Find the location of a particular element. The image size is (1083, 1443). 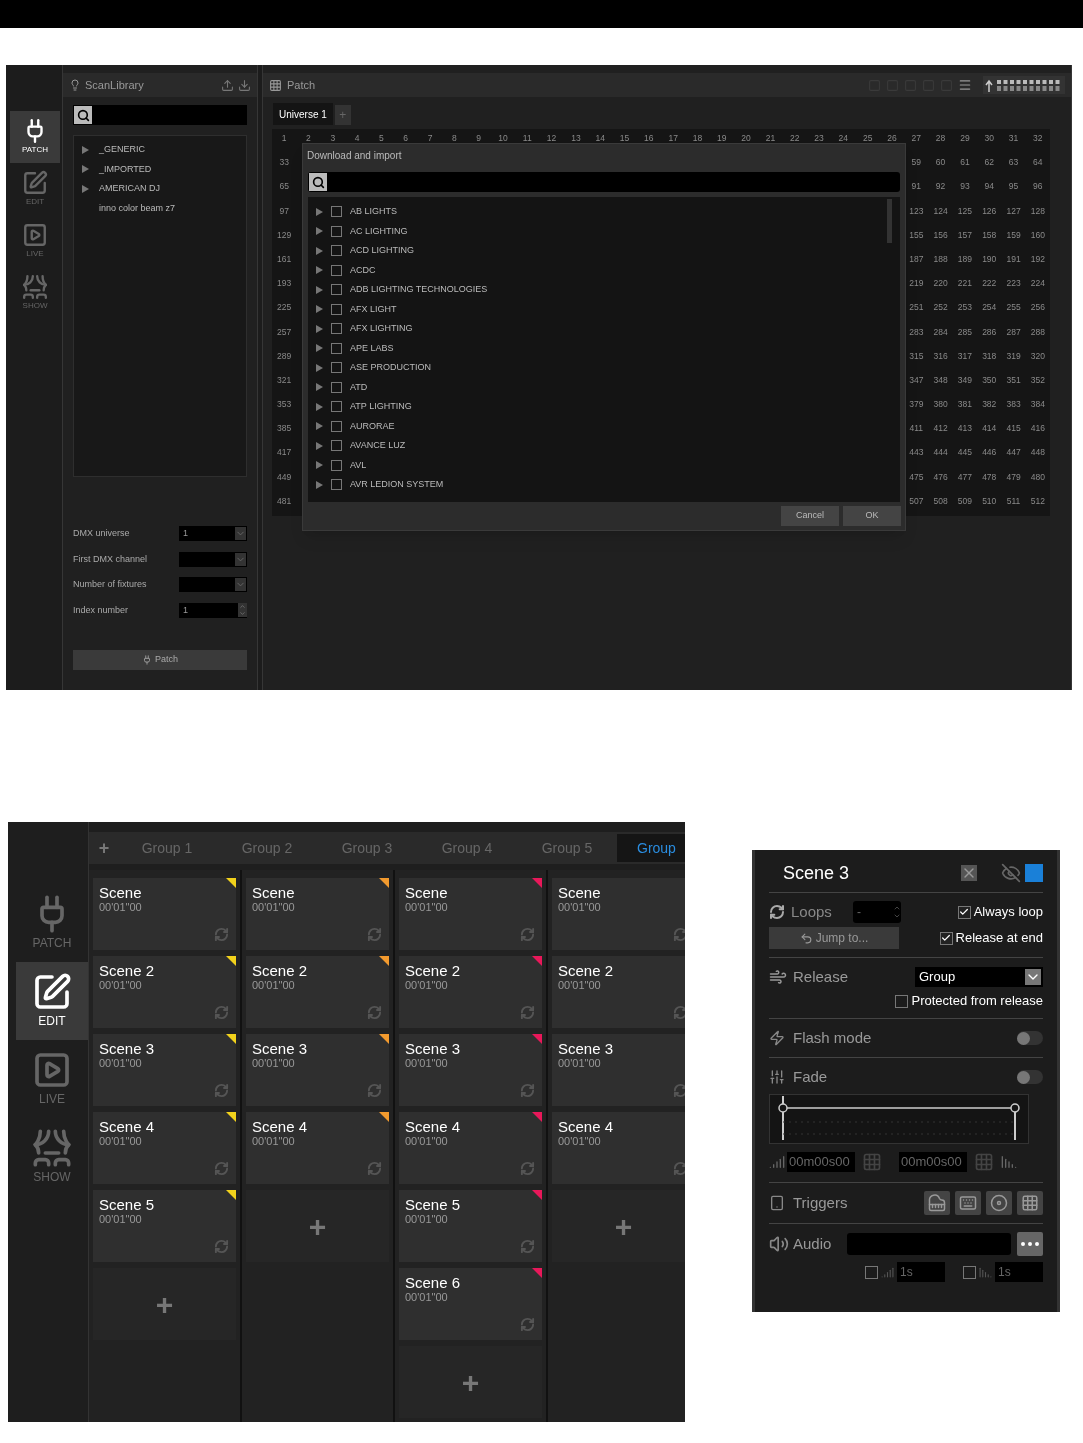

export-icon is located at coordinates (227, 85).